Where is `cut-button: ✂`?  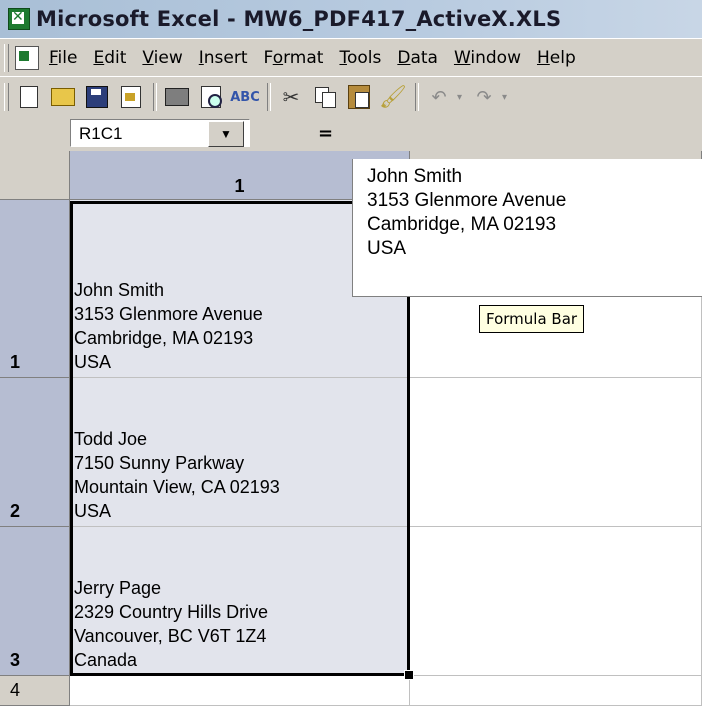 cut-button: ✂ is located at coordinates (291, 97).